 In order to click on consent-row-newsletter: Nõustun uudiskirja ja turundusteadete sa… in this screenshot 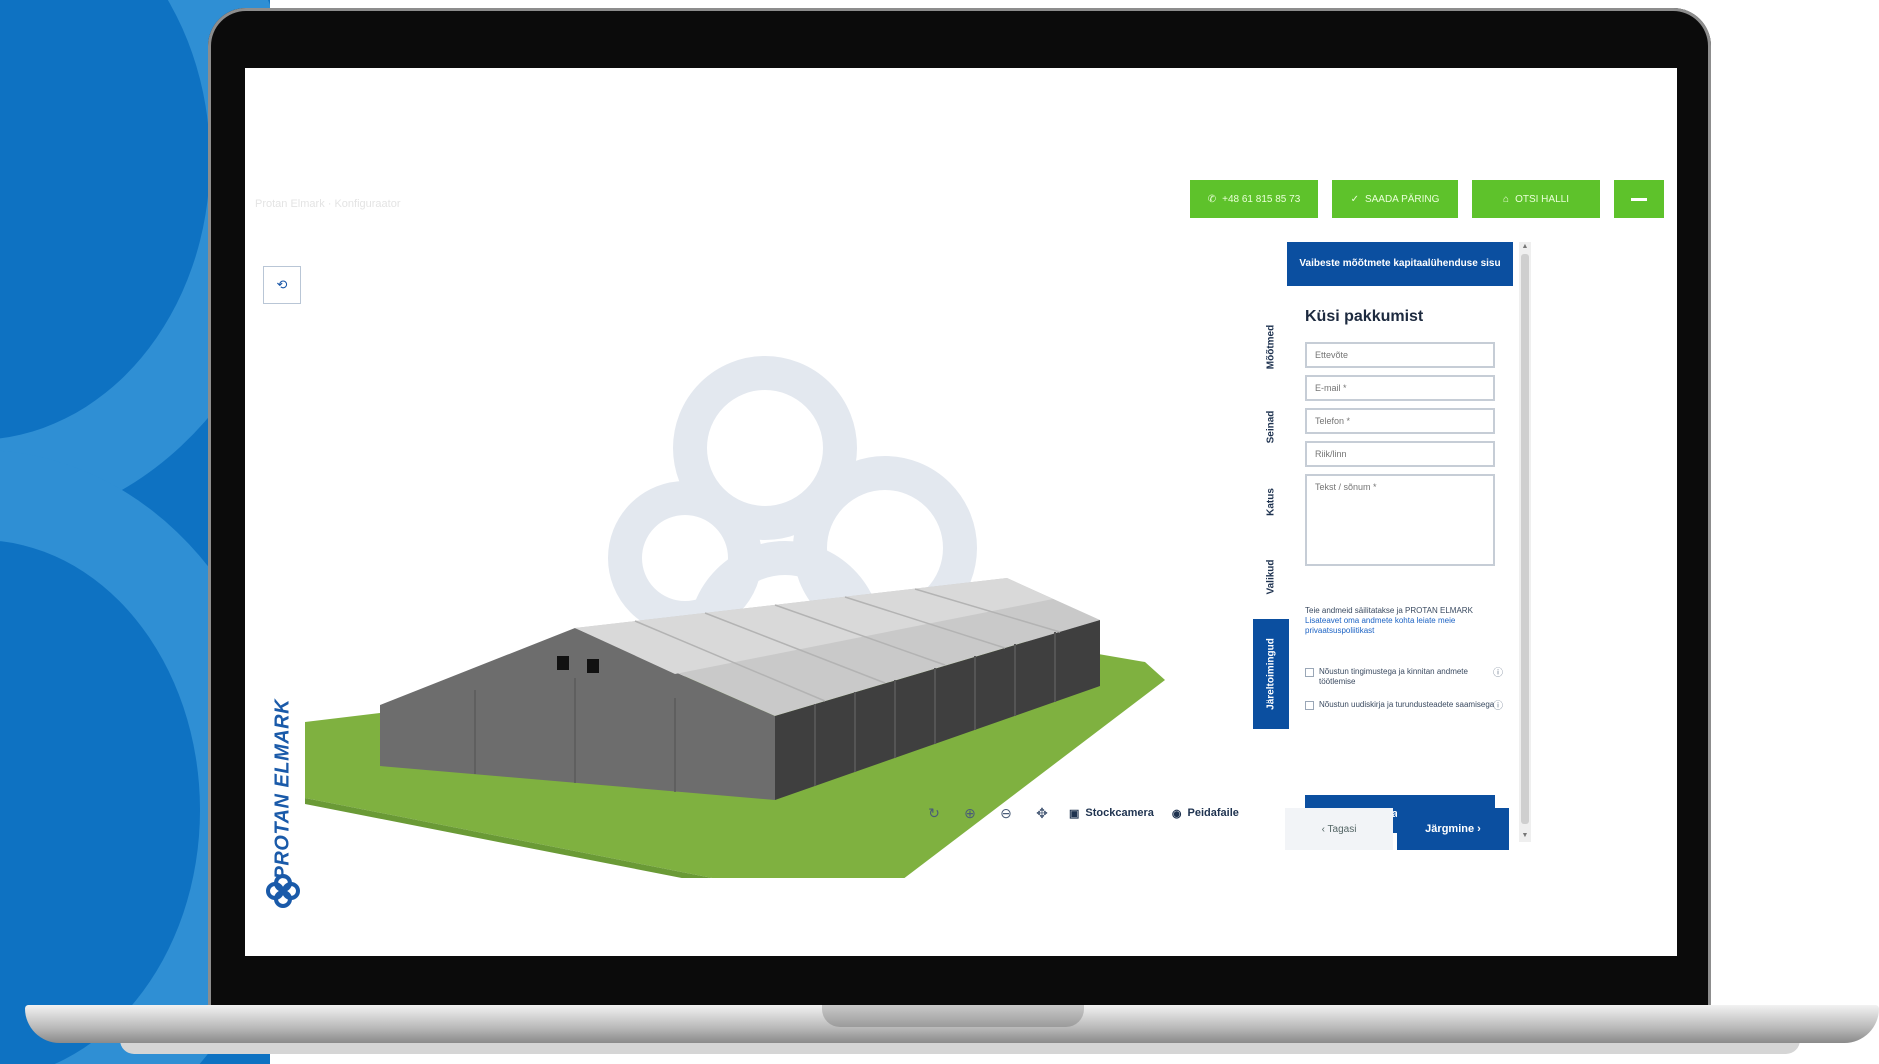, I will do `click(1404, 706)`.